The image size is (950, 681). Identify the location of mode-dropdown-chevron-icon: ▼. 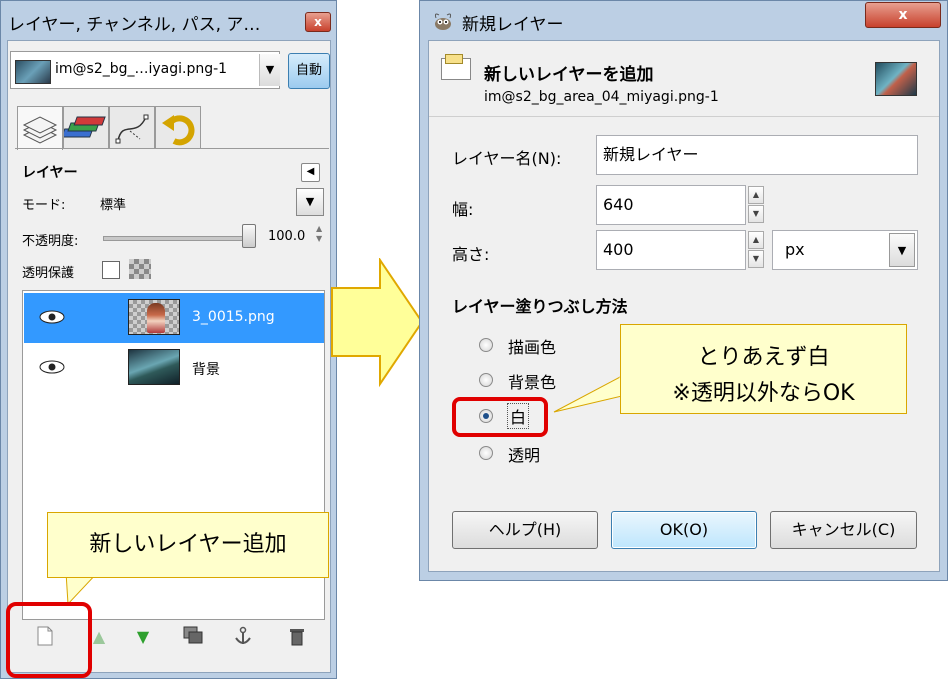
(310, 202).